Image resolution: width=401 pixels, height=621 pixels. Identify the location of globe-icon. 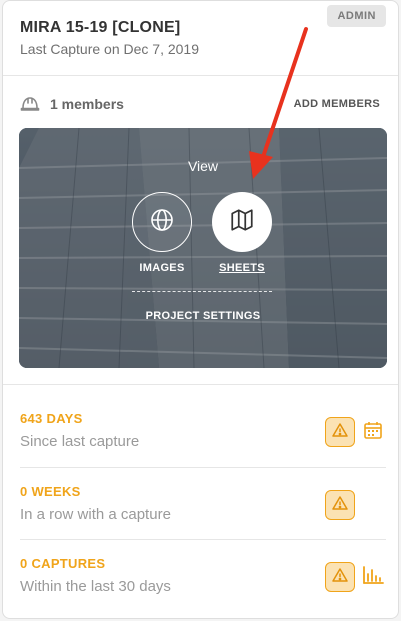
(162, 222).